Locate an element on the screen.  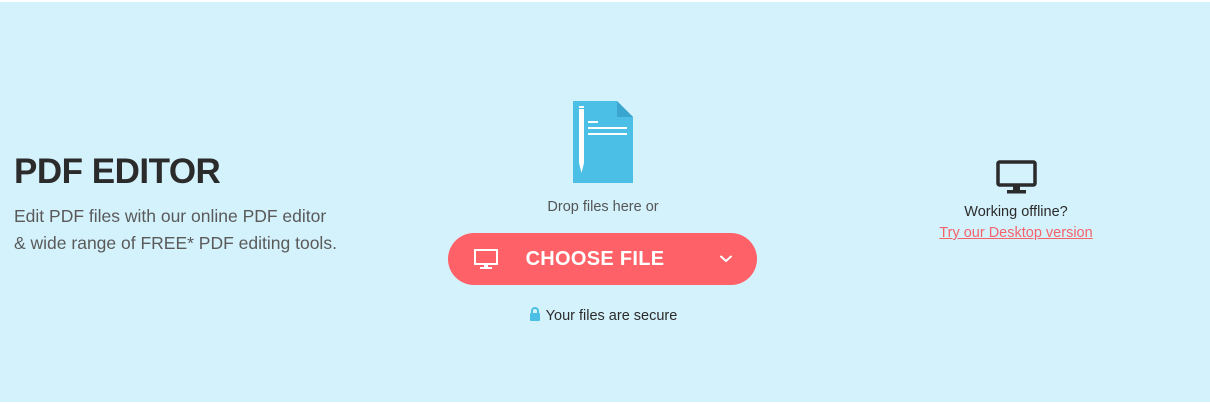
page-title: PDF EDITOR is located at coordinates (117, 171).